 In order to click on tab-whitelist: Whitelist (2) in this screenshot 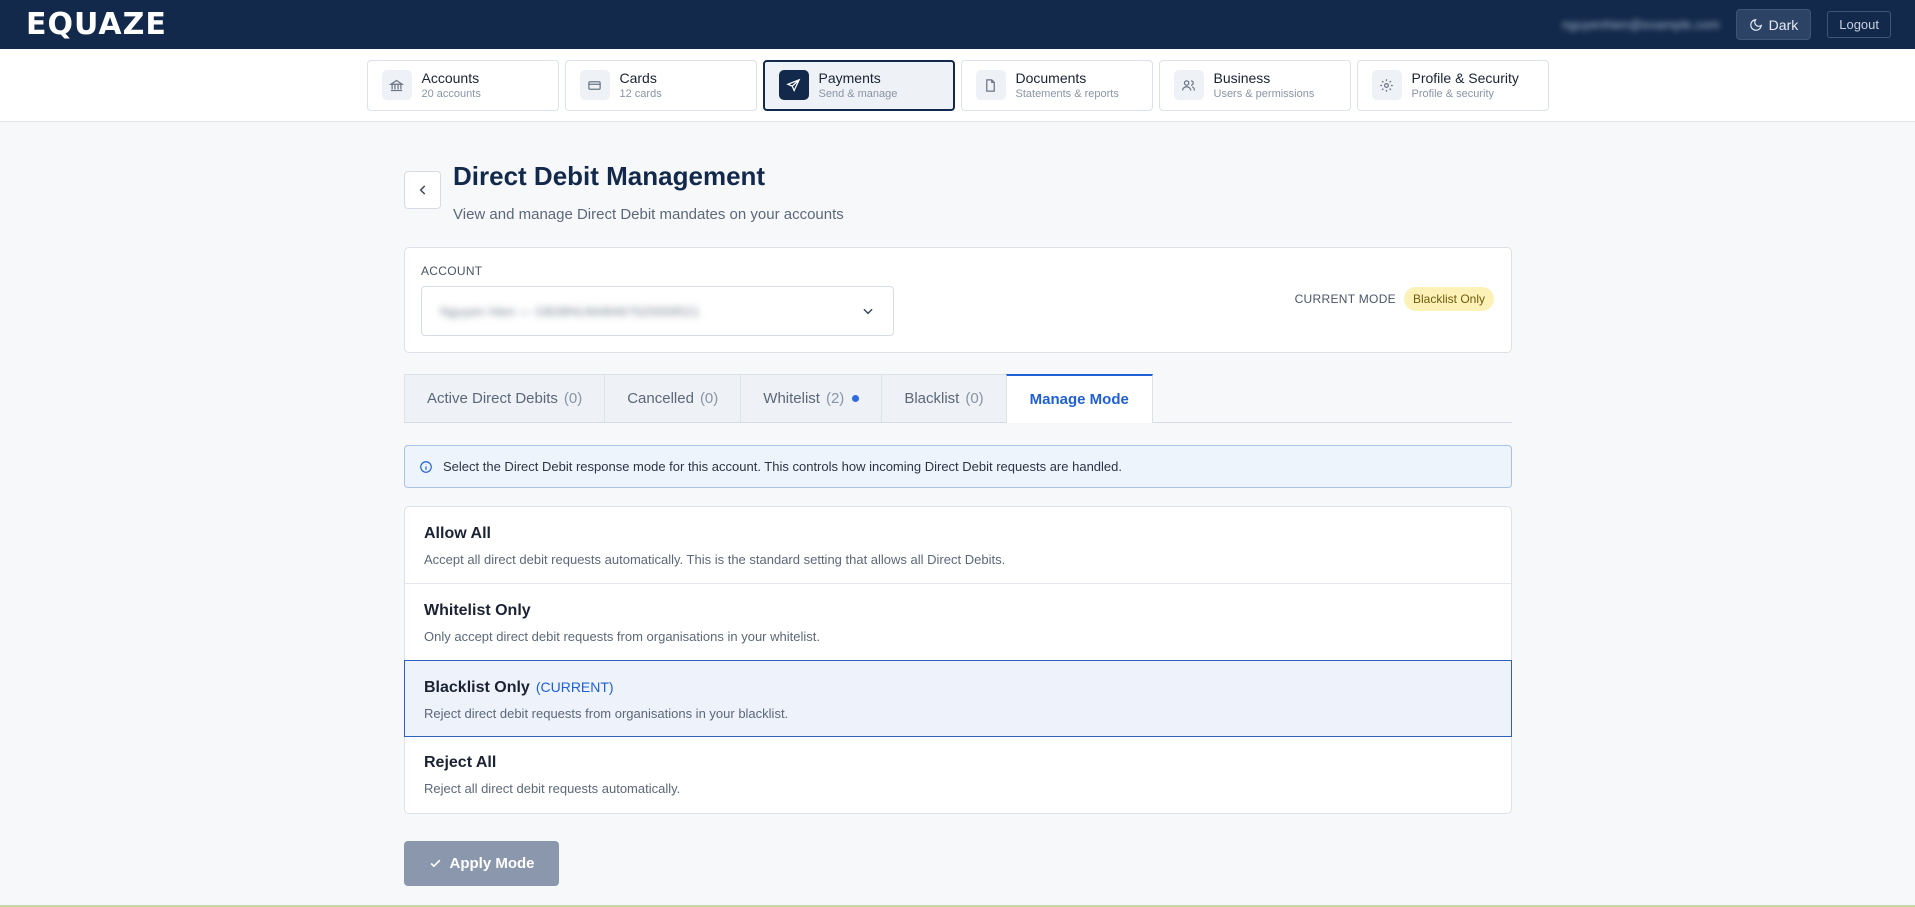, I will do `click(811, 398)`.